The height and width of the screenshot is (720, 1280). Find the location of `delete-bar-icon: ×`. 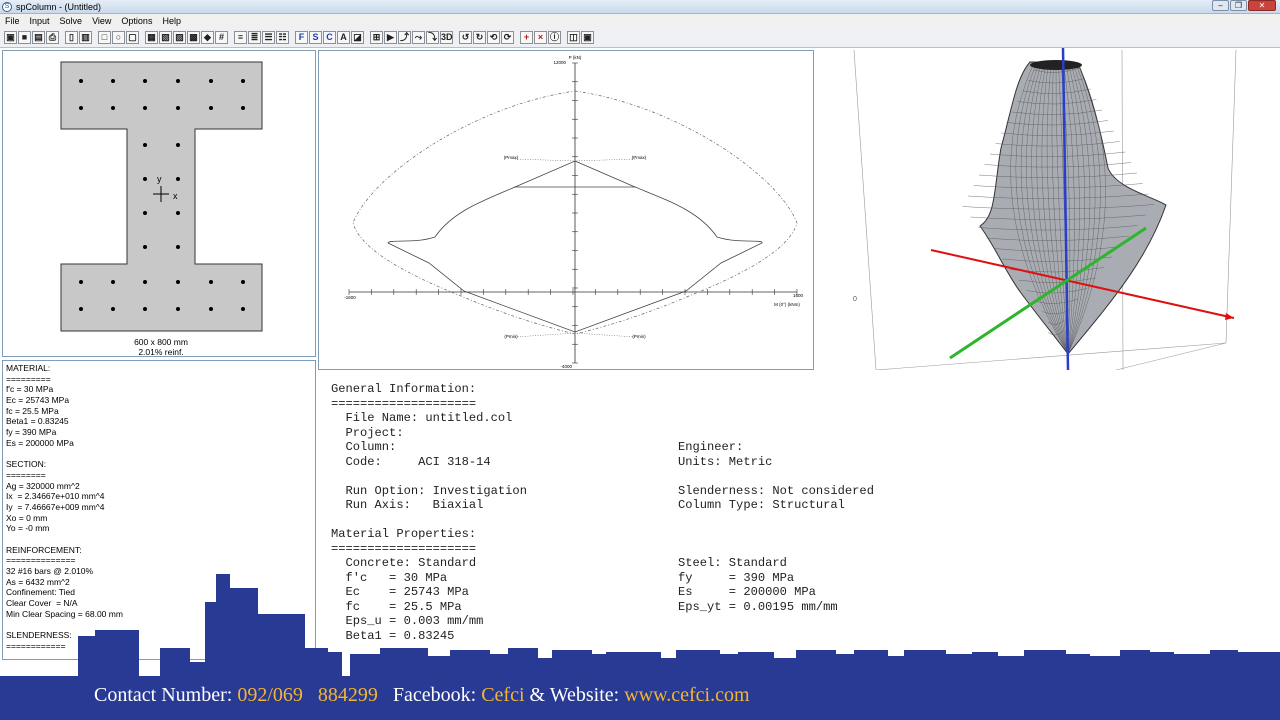

delete-bar-icon: × is located at coordinates (540, 37).